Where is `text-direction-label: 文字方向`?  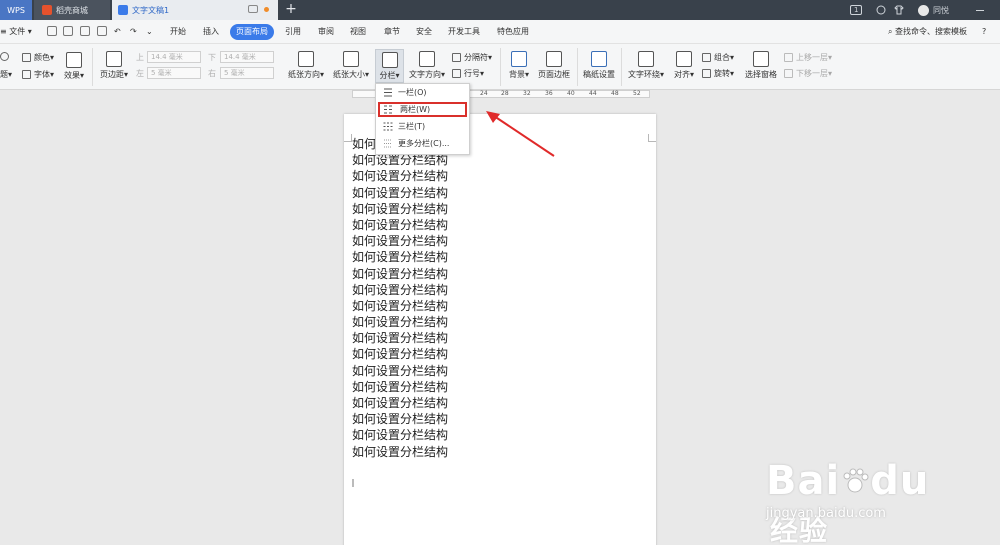
text-direction-label: 文字方向 is located at coordinates (424, 74).